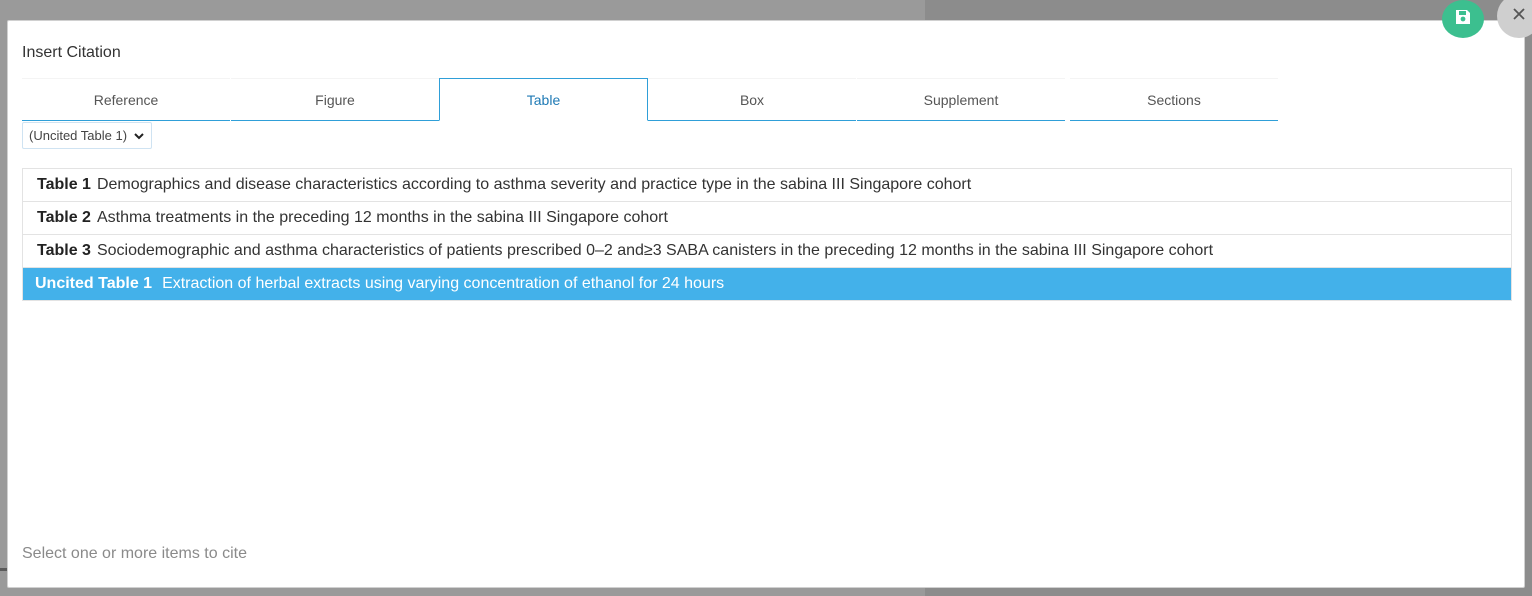  What do you see at coordinates (139, 136) in the screenshot?
I see `chevron-down-icon` at bounding box center [139, 136].